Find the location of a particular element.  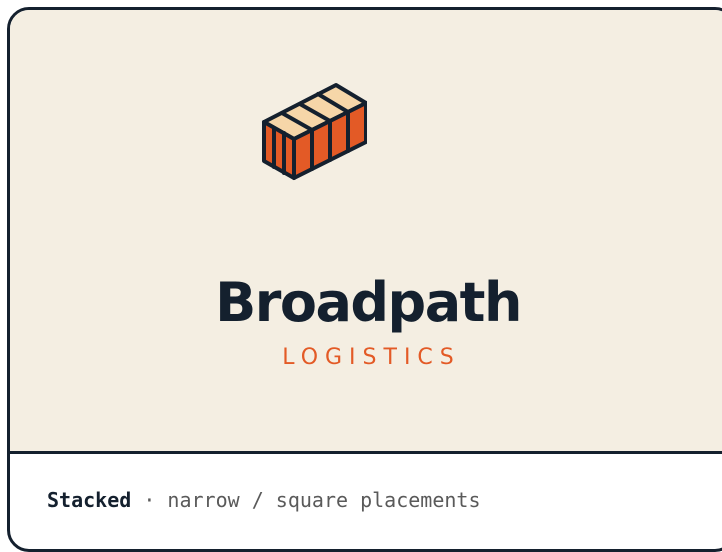

variant-caption: Stacked · narrow / square placements is located at coordinates (264, 500).